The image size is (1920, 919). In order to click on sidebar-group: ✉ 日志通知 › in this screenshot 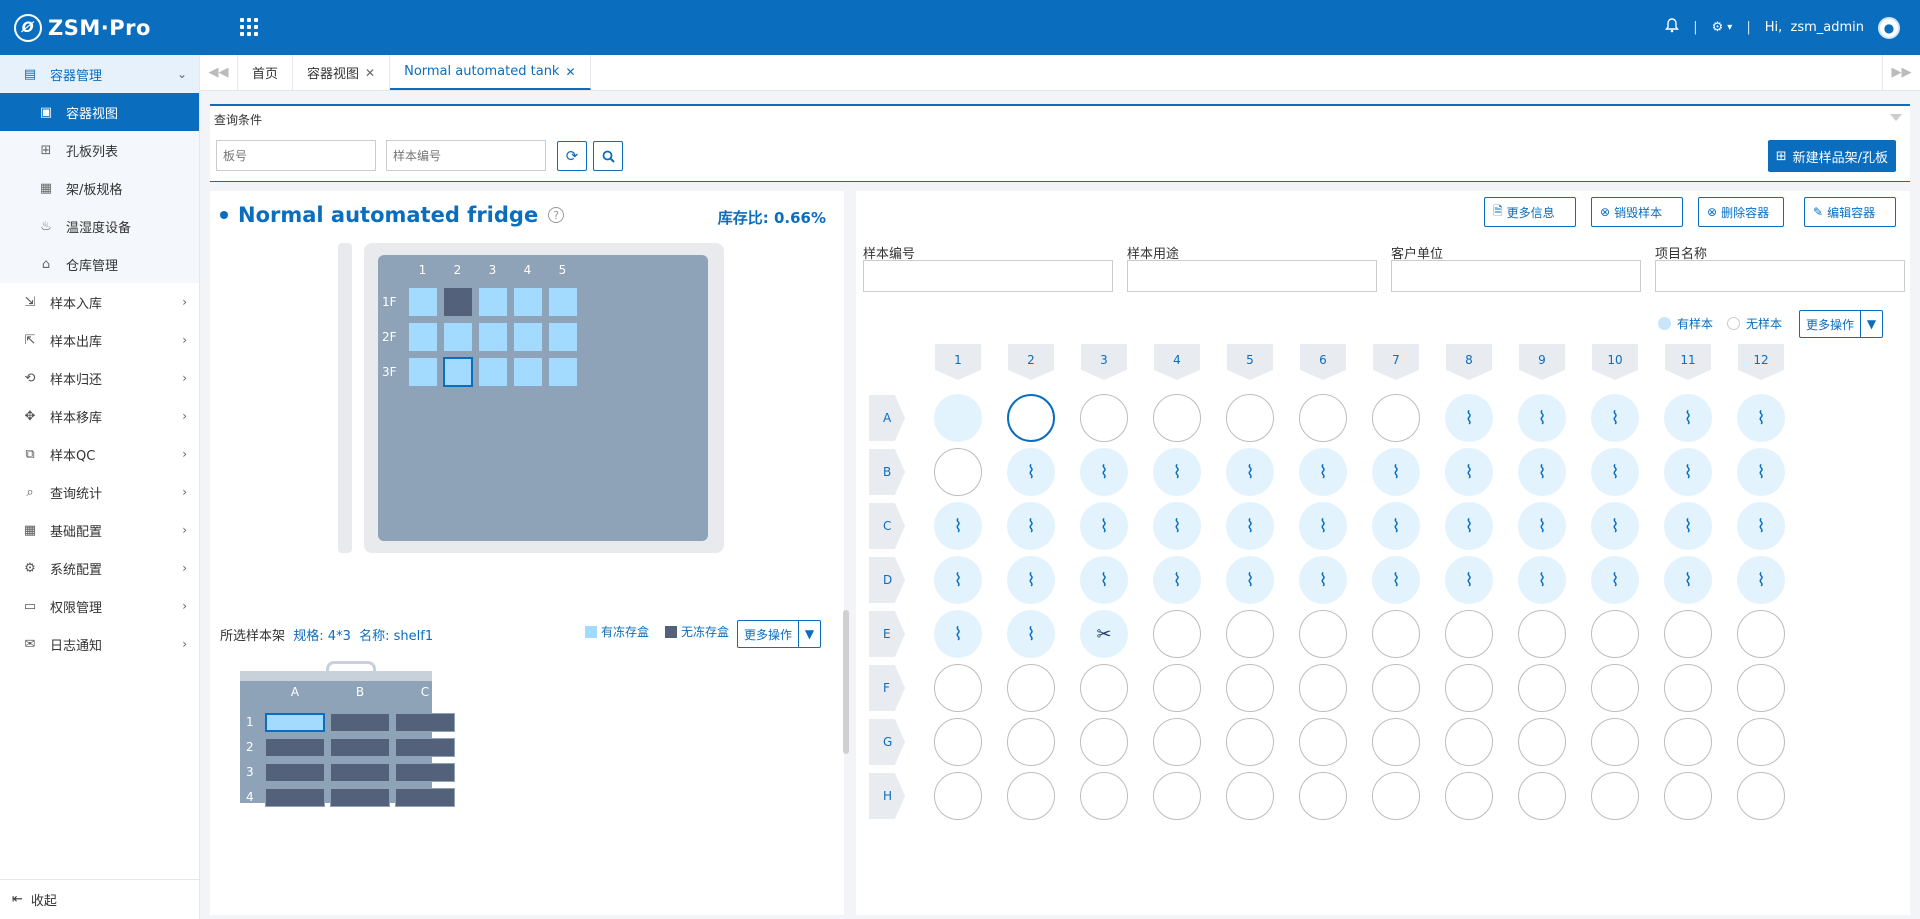, I will do `click(99, 644)`.